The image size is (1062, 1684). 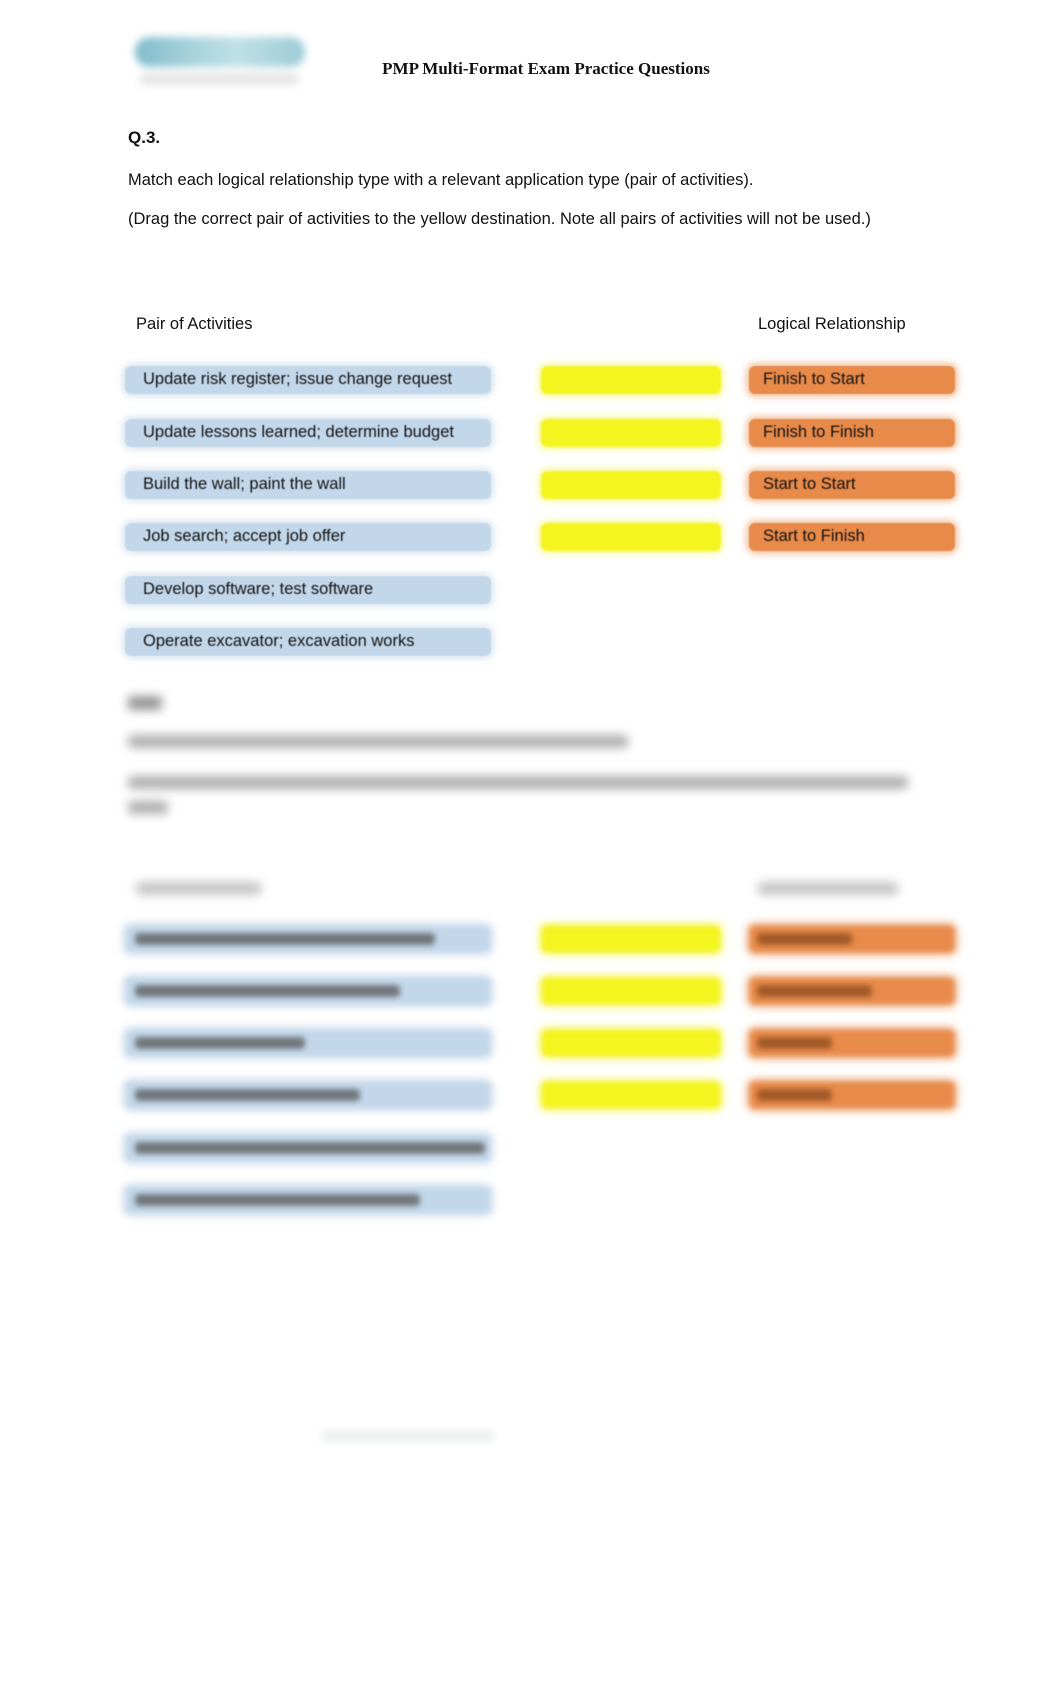 What do you see at coordinates (828, 888) in the screenshot?
I see `blurred-right-header` at bounding box center [828, 888].